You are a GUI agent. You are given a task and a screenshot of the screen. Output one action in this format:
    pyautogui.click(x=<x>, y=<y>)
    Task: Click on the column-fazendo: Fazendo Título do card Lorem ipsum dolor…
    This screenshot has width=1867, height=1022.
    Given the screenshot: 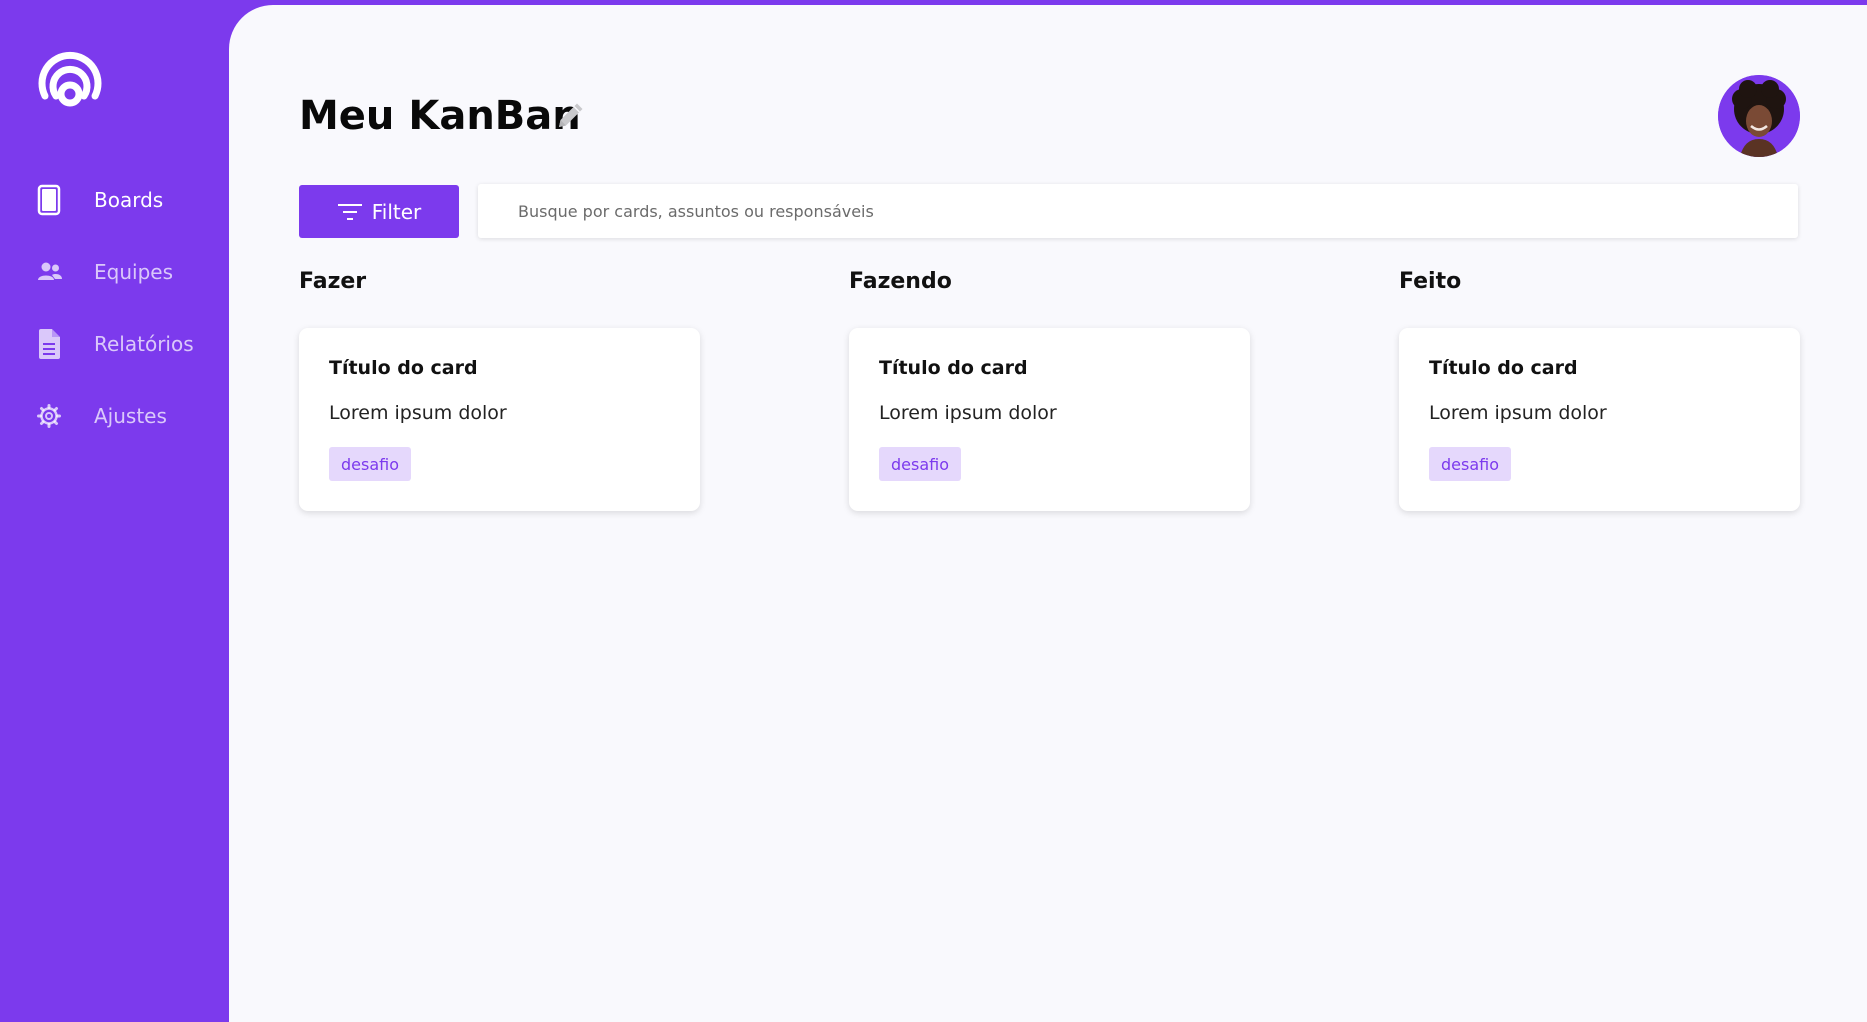 What is the action you would take?
    pyautogui.click(x=1049, y=390)
    